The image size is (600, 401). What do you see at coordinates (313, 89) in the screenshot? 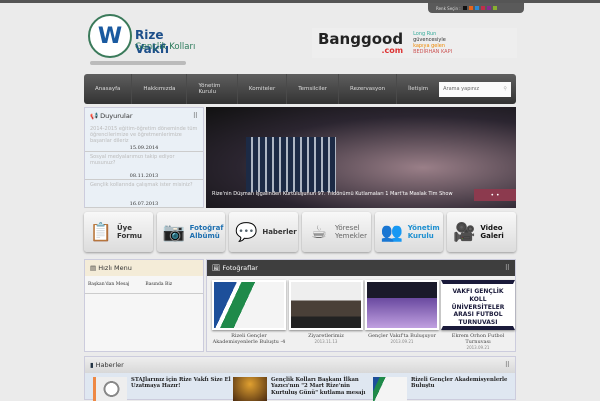
I see `nav-temsilciler: Temsilciler` at bounding box center [313, 89].